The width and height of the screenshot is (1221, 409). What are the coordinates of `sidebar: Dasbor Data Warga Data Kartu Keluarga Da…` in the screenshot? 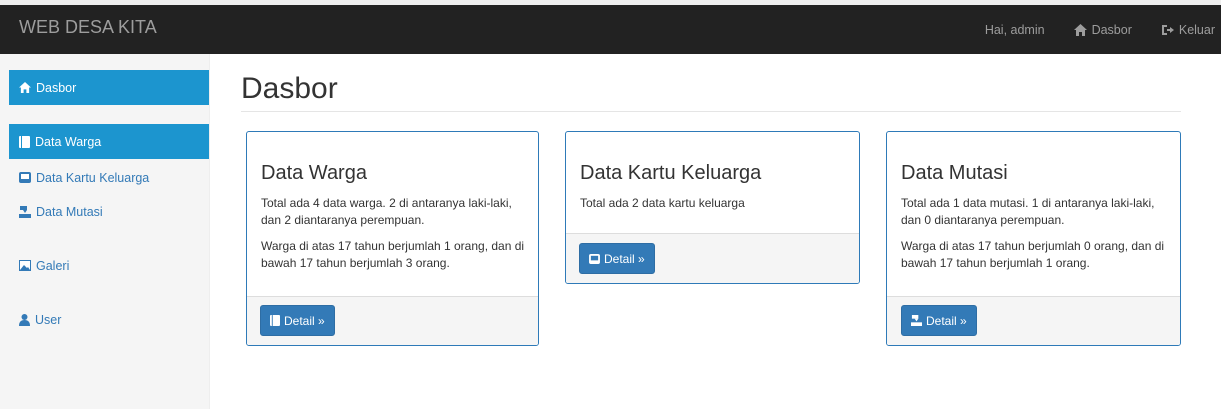 It's located at (105, 231).